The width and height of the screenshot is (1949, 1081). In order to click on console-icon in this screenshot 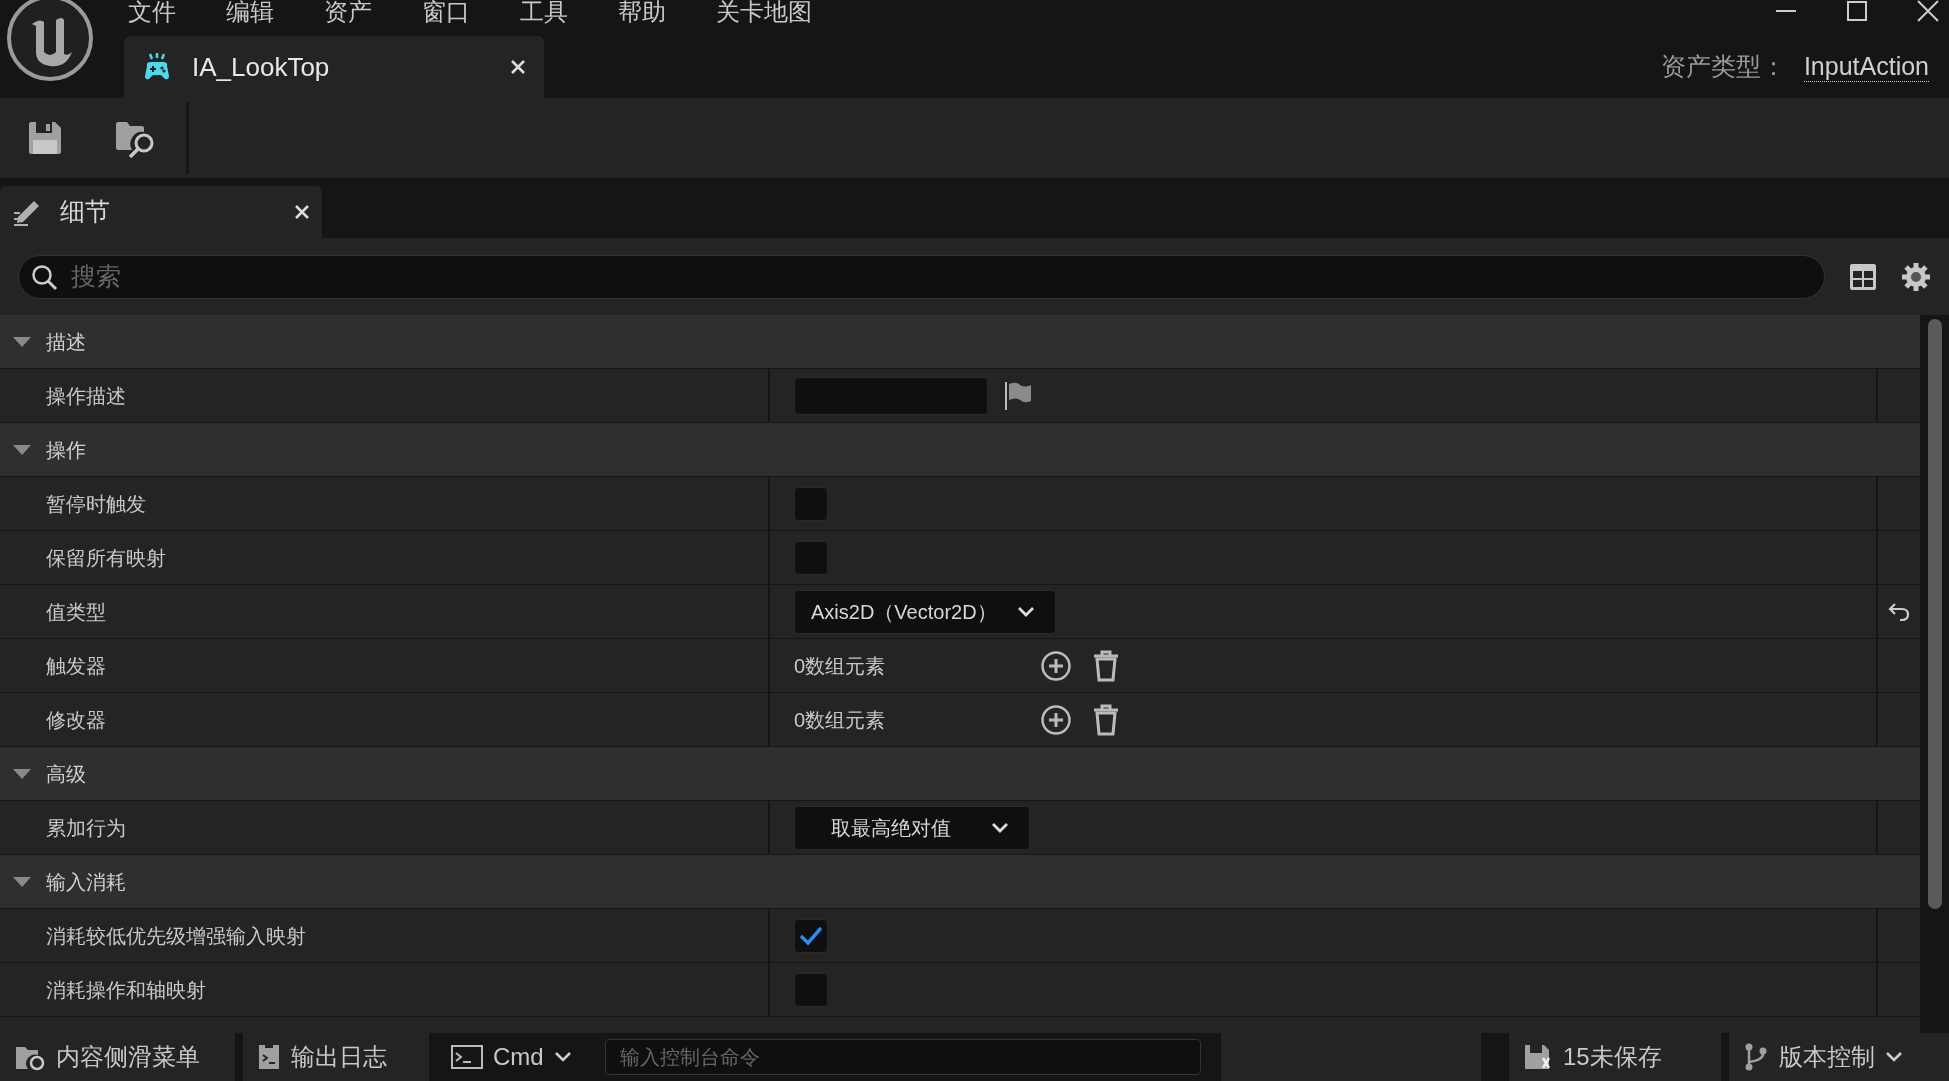, I will do `click(467, 1057)`.